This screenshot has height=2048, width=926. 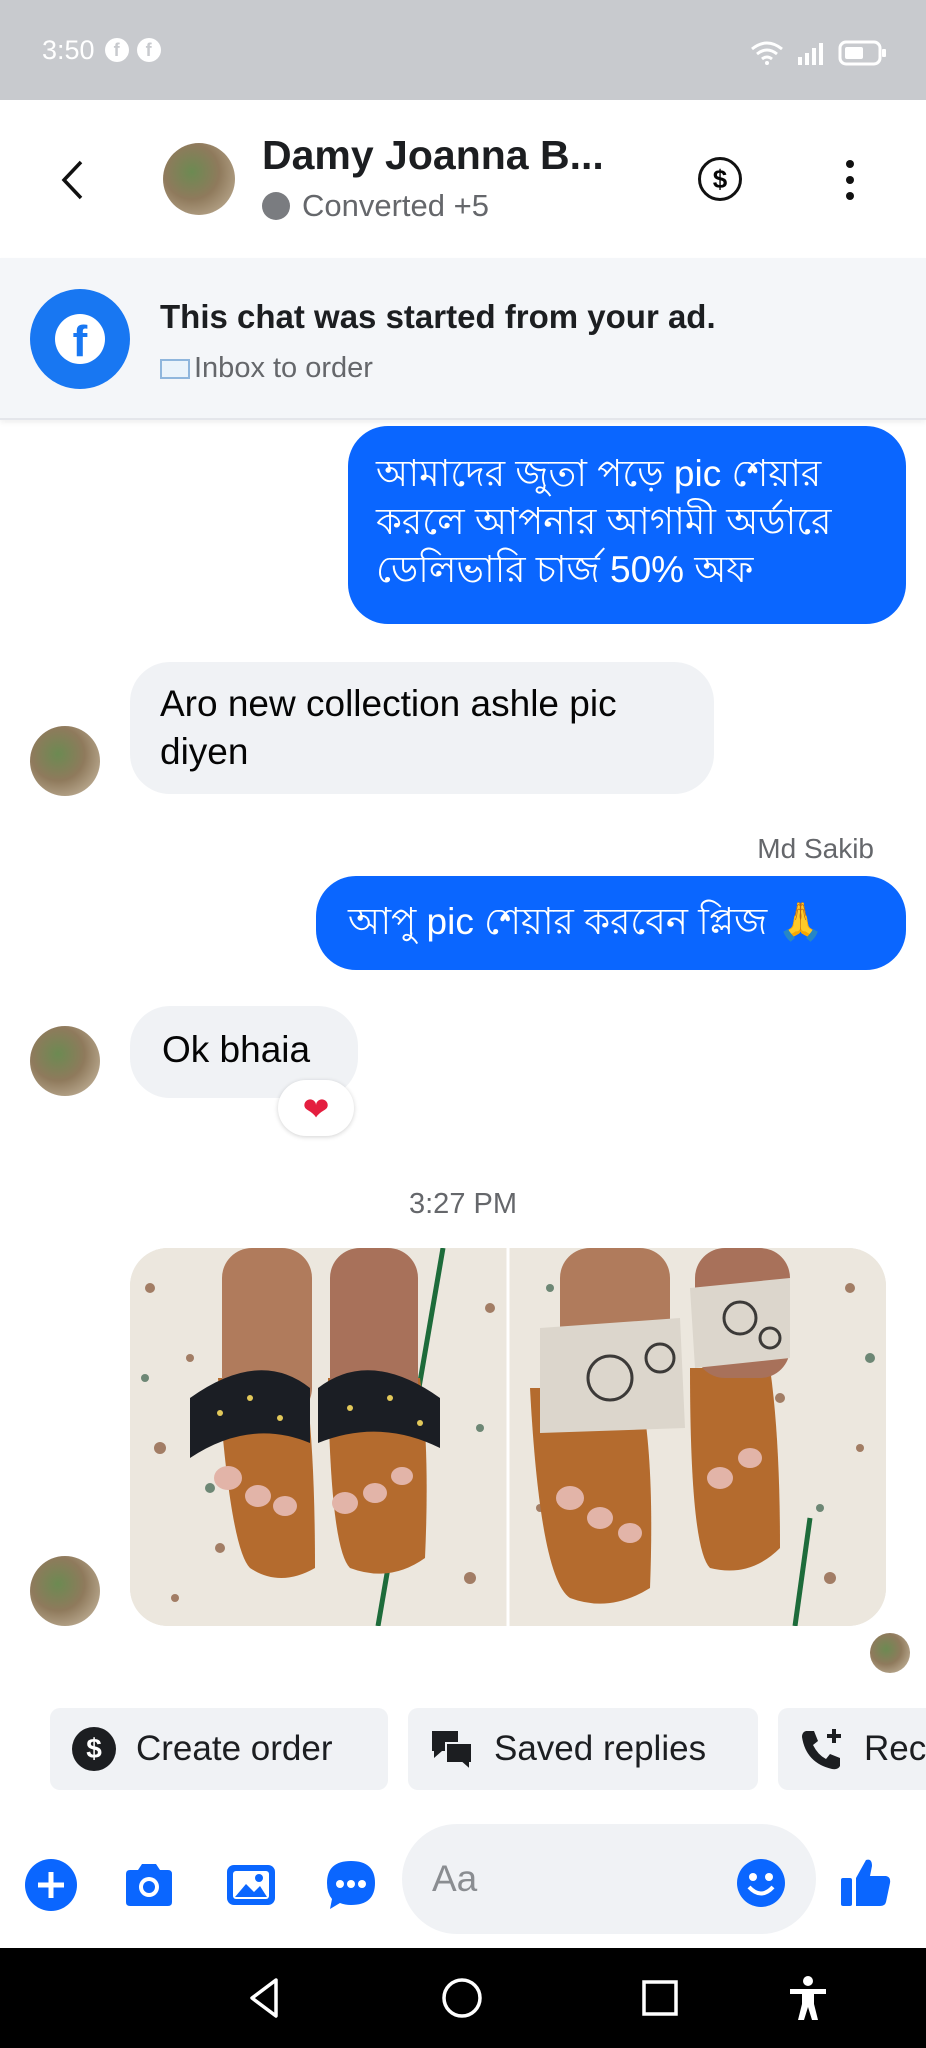 I want to click on emoji-icon, so click(x=761, y=1883).